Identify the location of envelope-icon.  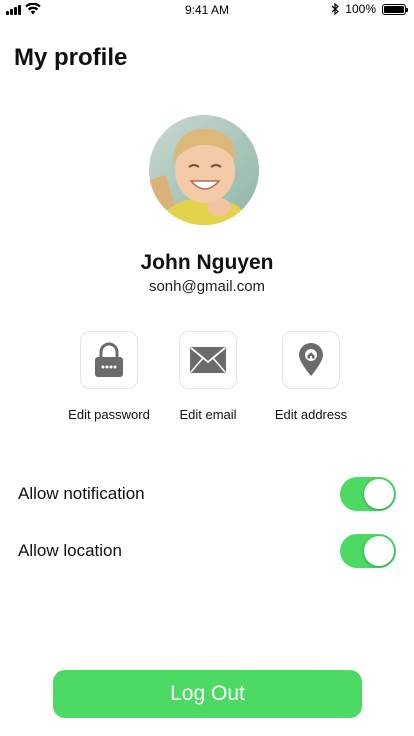
(208, 360).